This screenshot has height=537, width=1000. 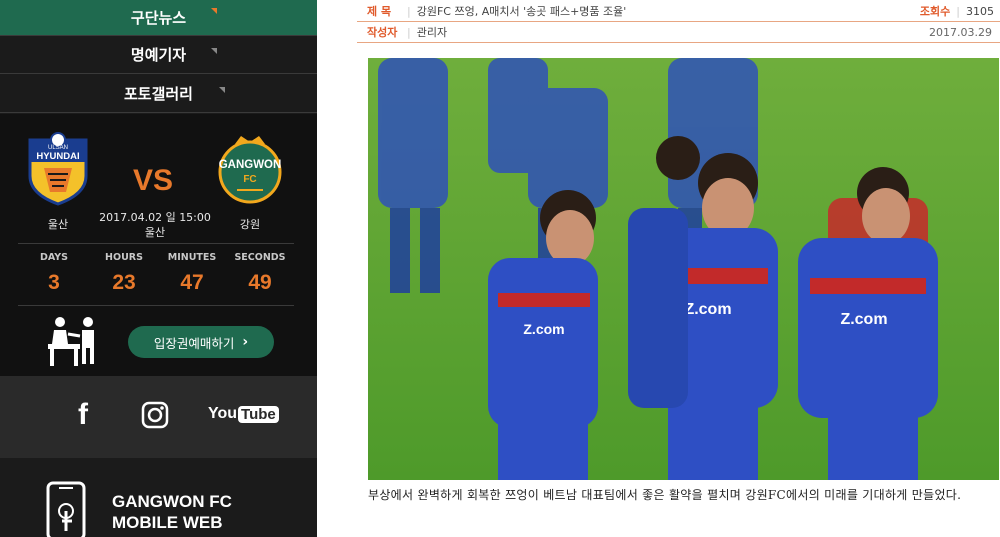 I want to click on nav-item-label: 구단뉴스, so click(x=158, y=18).